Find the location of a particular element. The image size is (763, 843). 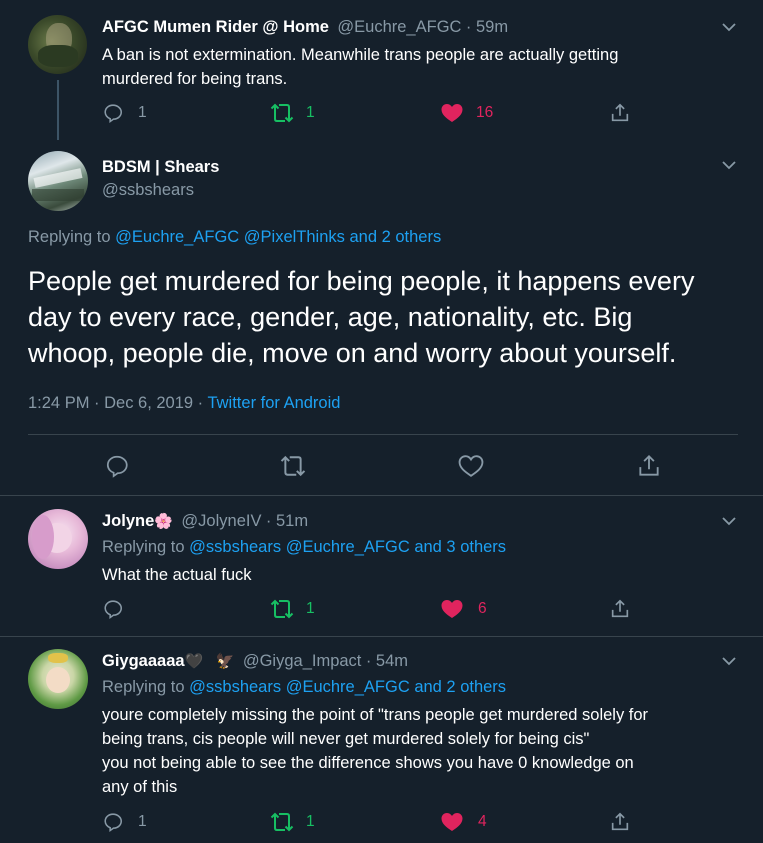

like-count: 4 is located at coordinates (482, 821).